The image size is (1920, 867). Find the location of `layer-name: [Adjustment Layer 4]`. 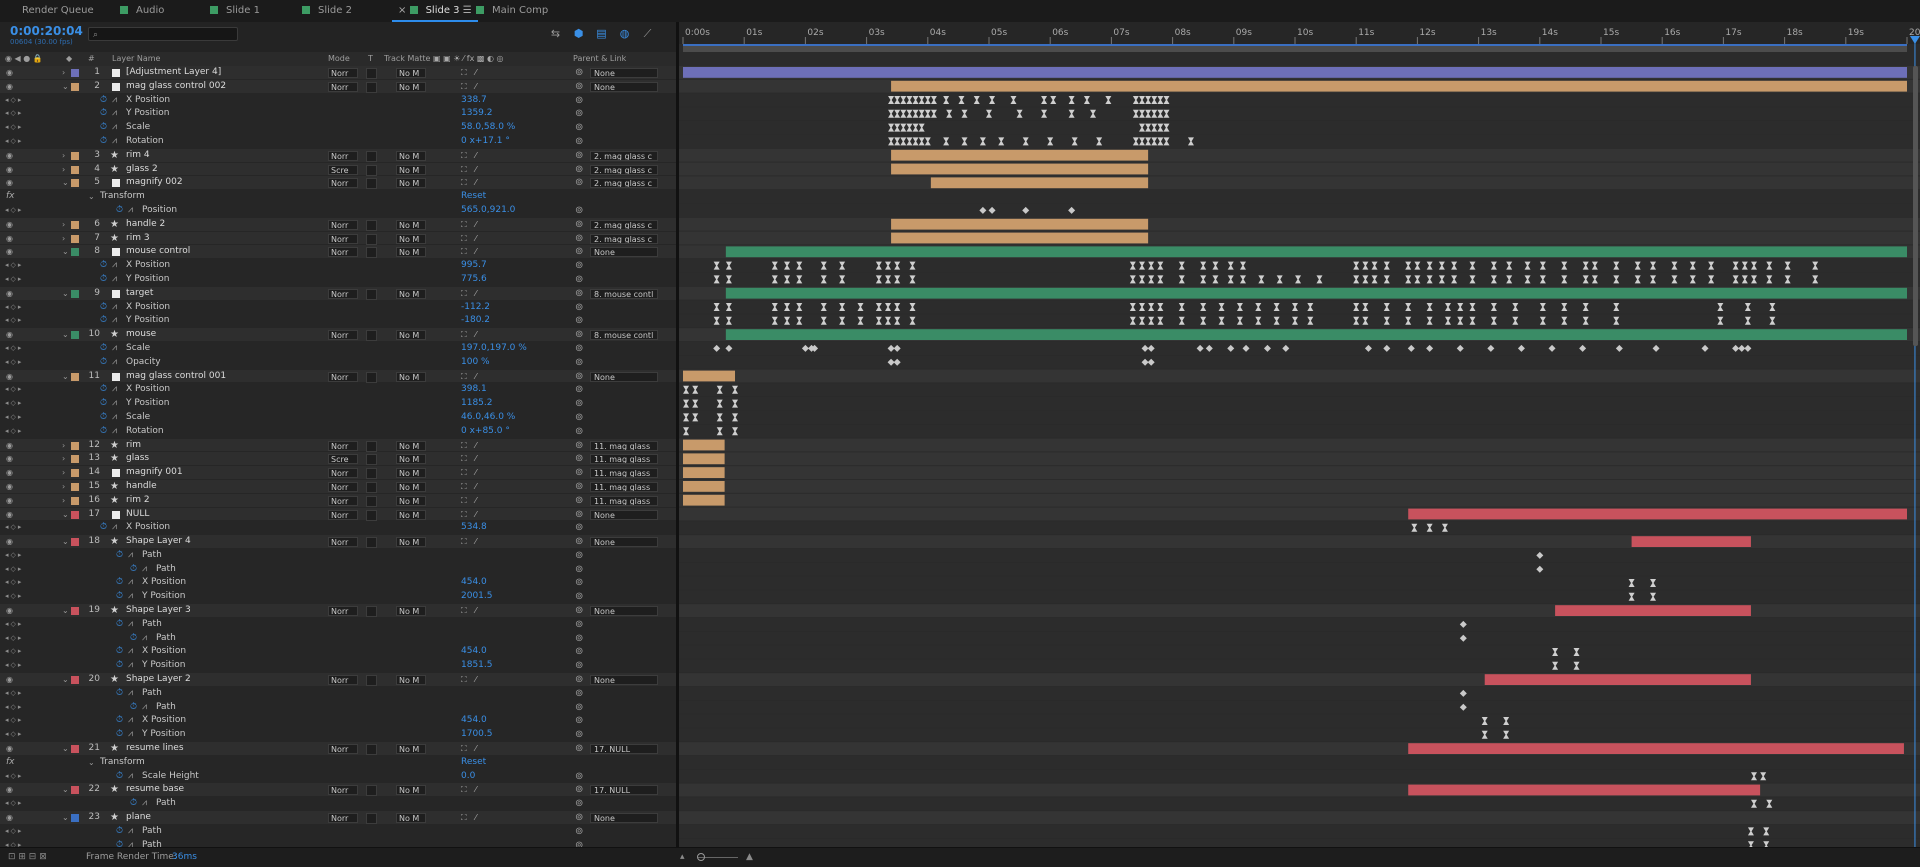

layer-name: [Adjustment Layer 4] is located at coordinates (173, 73).